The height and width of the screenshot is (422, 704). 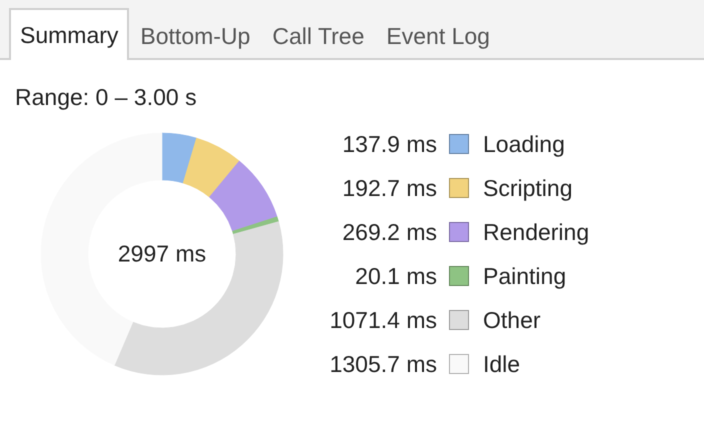 I want to click on range-label: Range: 0 – 3.00 s, so click(x=106, y=97).